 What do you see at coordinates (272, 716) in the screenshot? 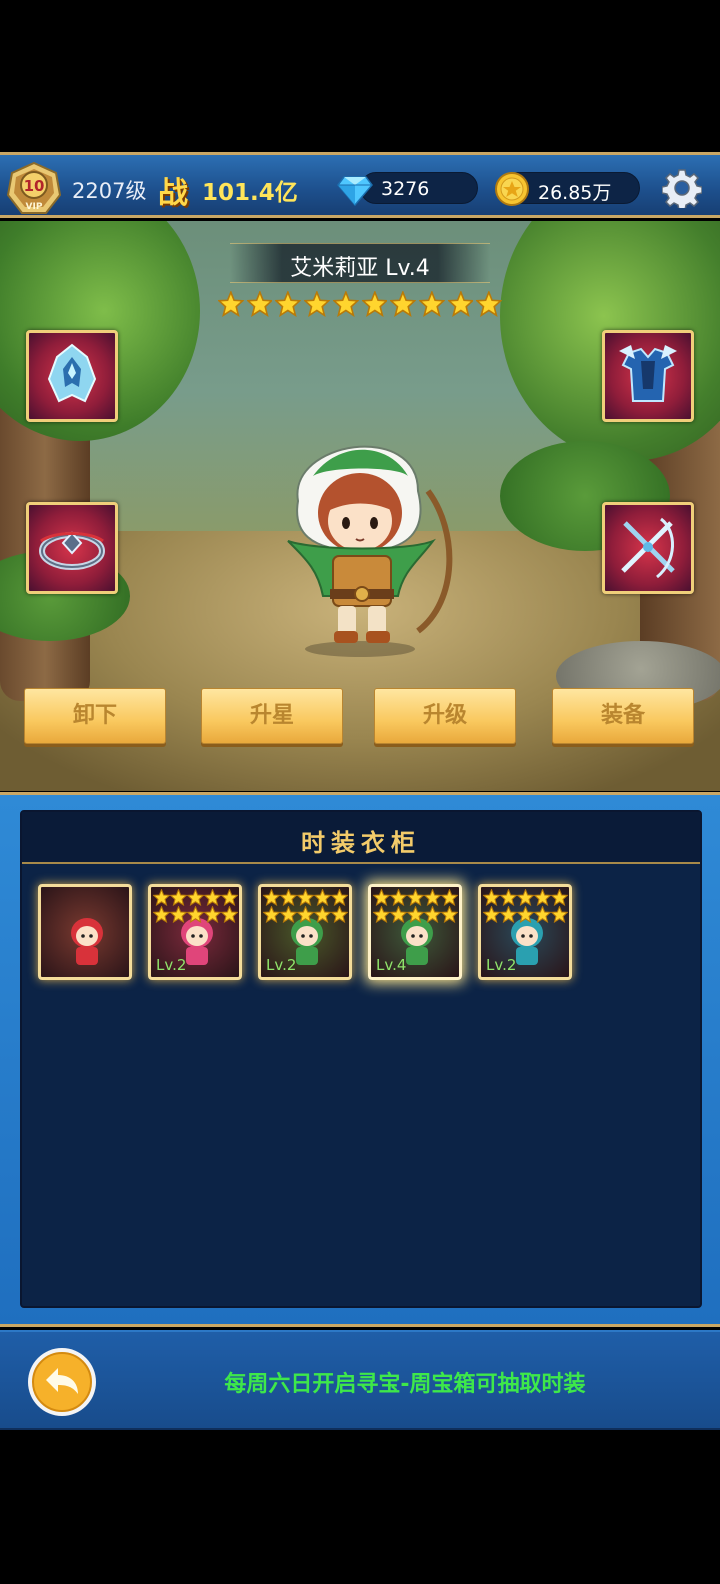
I see `star-up-button: 升星` at bounding box center [272, 716].